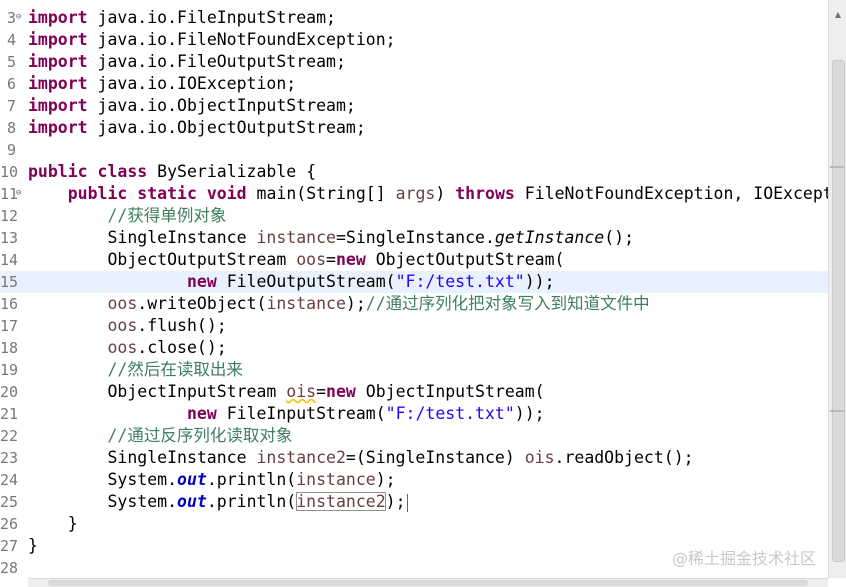 The image size is (846, 587). I want to click on code-token: ObjectOutputStream(, so click(465, 259).